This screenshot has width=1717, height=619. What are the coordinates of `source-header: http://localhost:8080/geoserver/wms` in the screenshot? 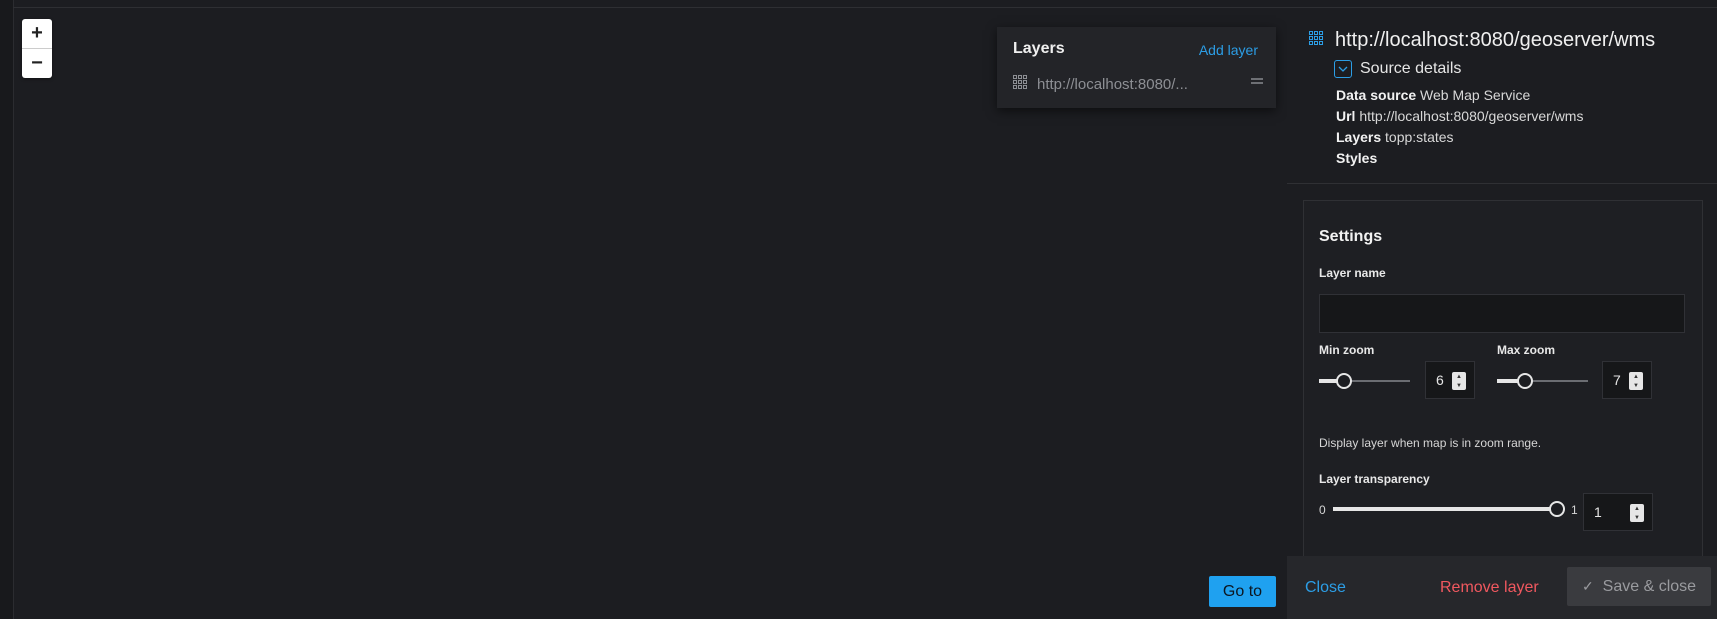 It's located at (1482, 40).